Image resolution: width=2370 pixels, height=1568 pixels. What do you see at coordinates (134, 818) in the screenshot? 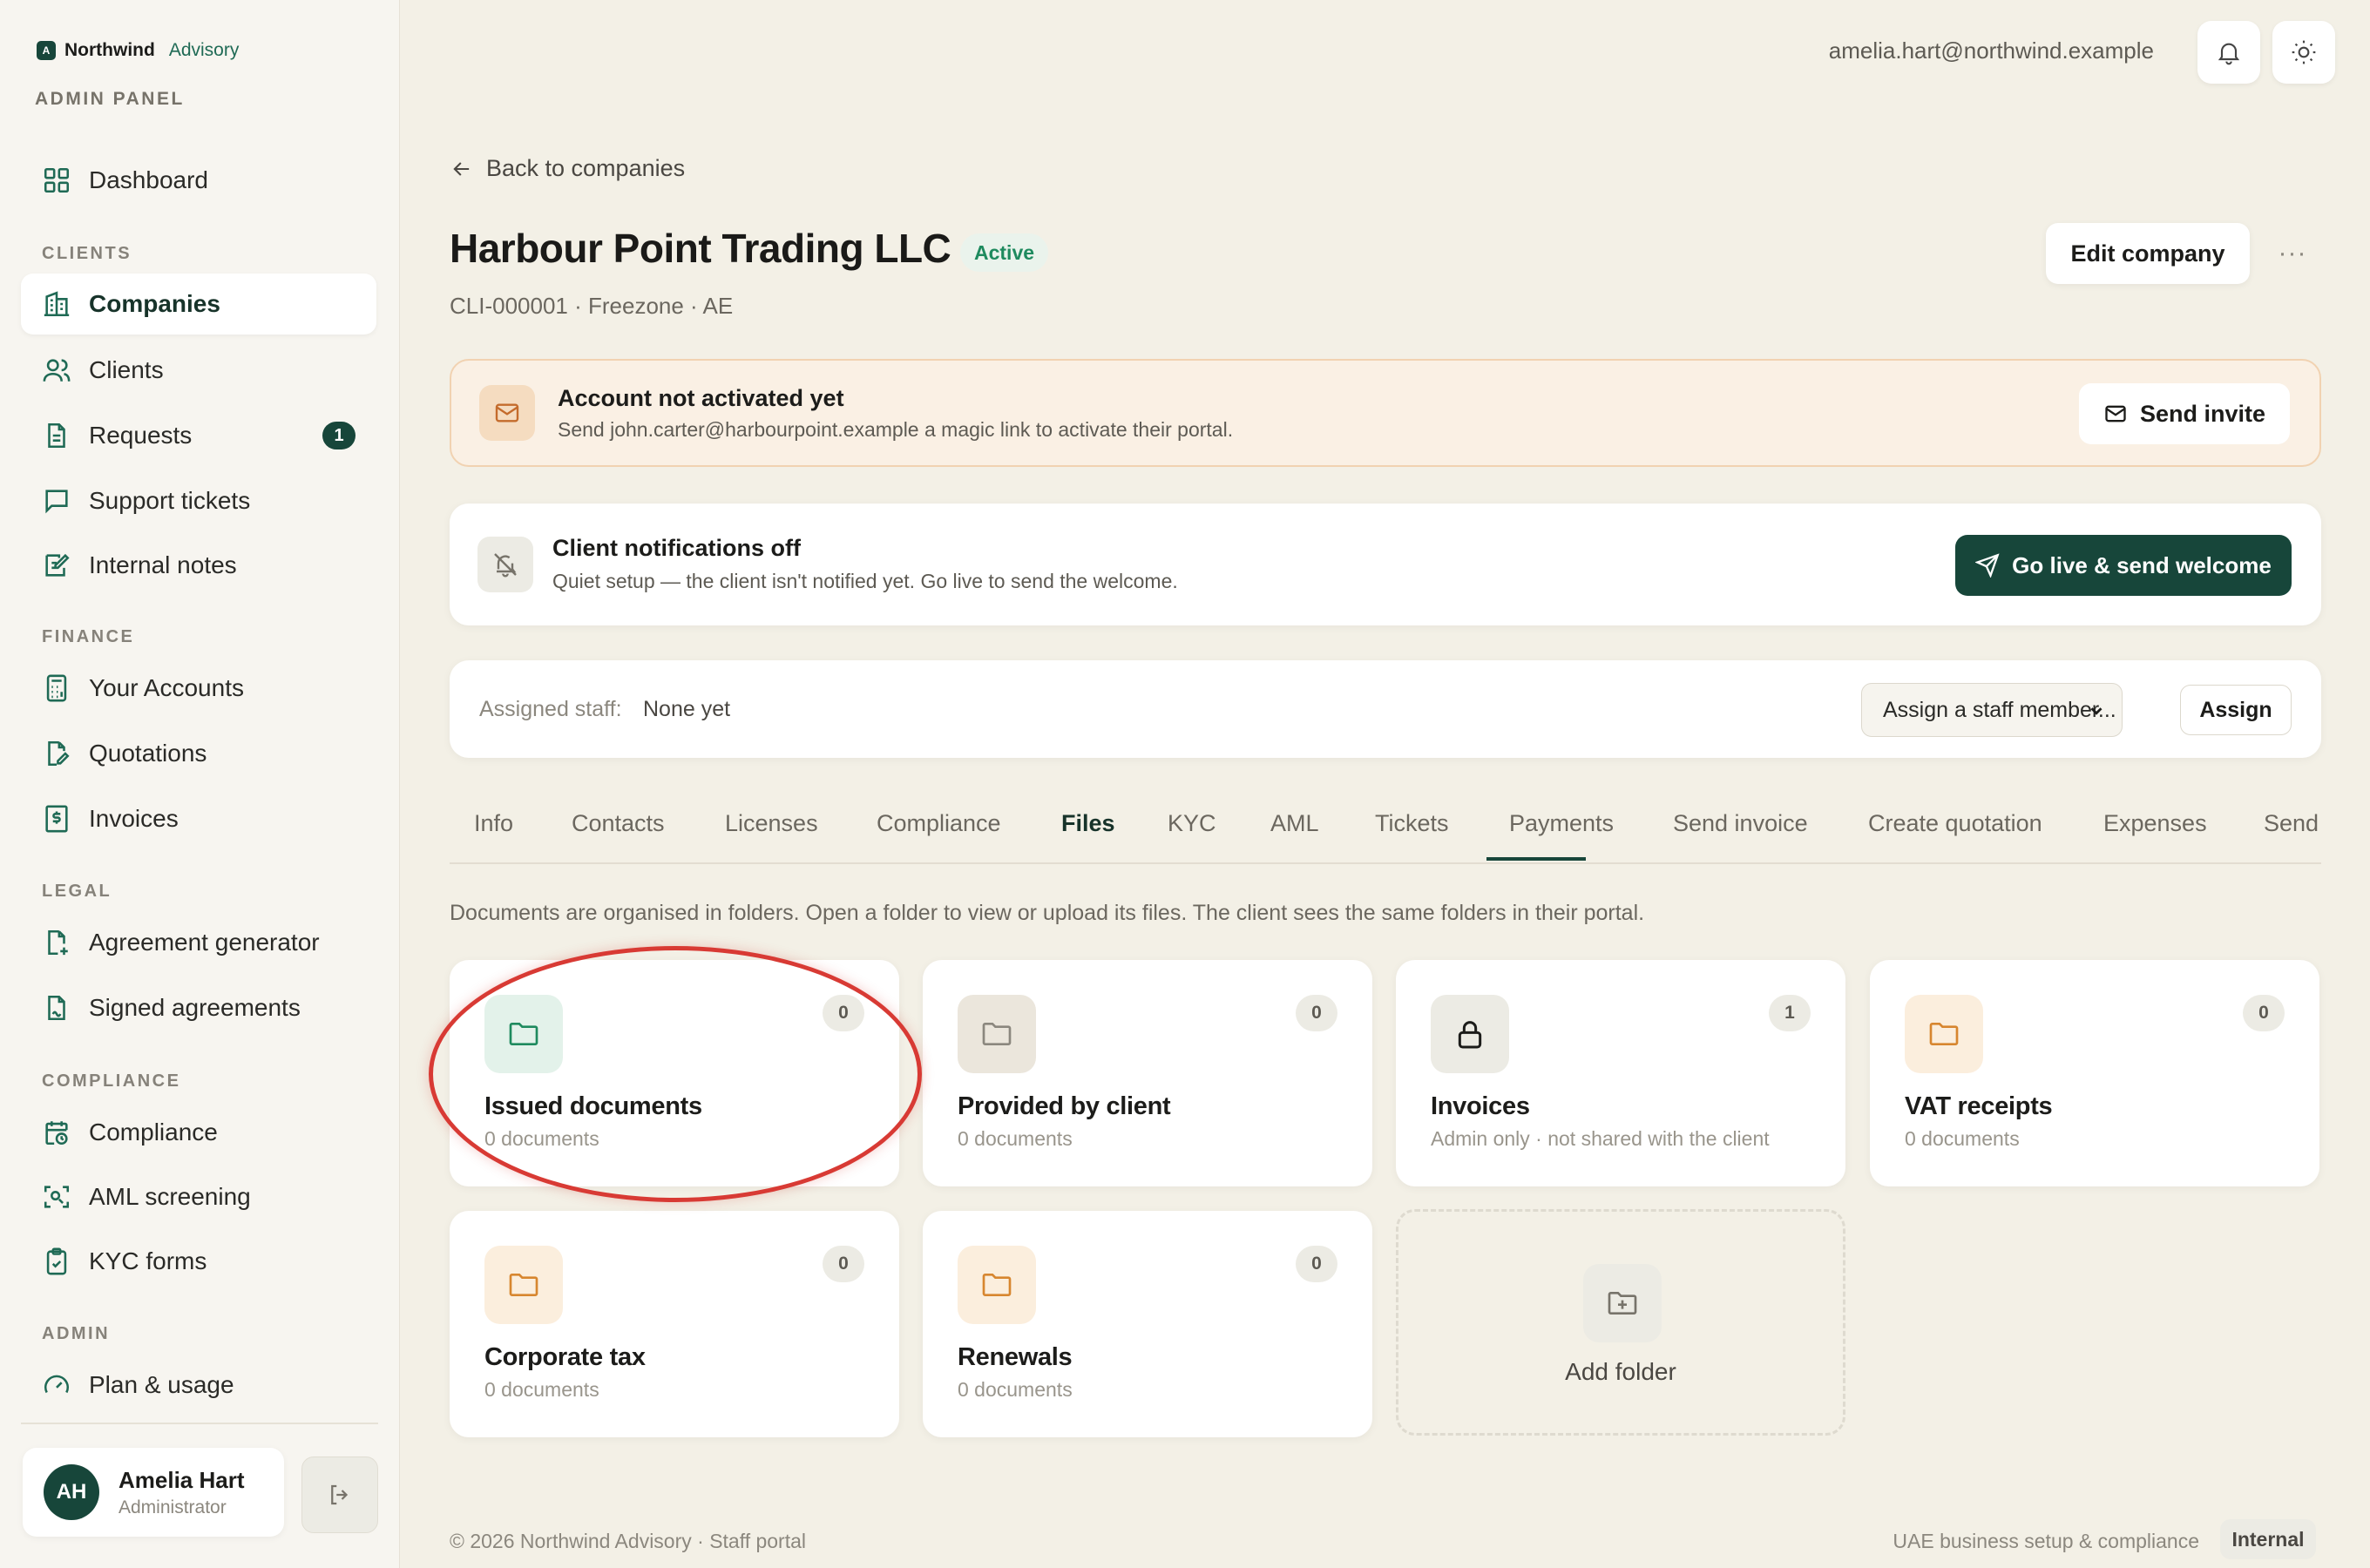
I see `sidebar-item-label: Invoices` at bounding box center [134, 818].